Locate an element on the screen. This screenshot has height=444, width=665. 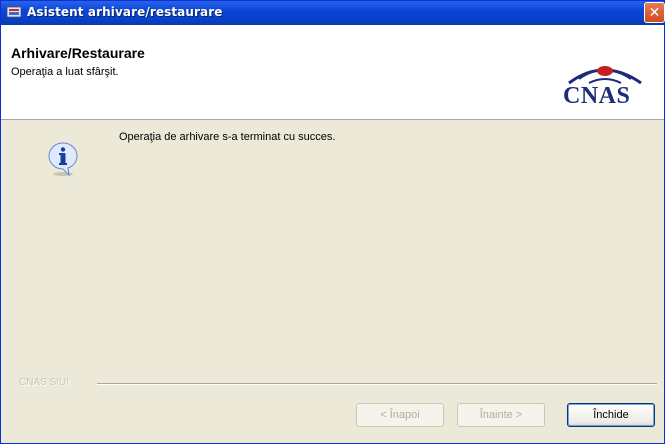
app-icon is located at coordinates (14, 12).